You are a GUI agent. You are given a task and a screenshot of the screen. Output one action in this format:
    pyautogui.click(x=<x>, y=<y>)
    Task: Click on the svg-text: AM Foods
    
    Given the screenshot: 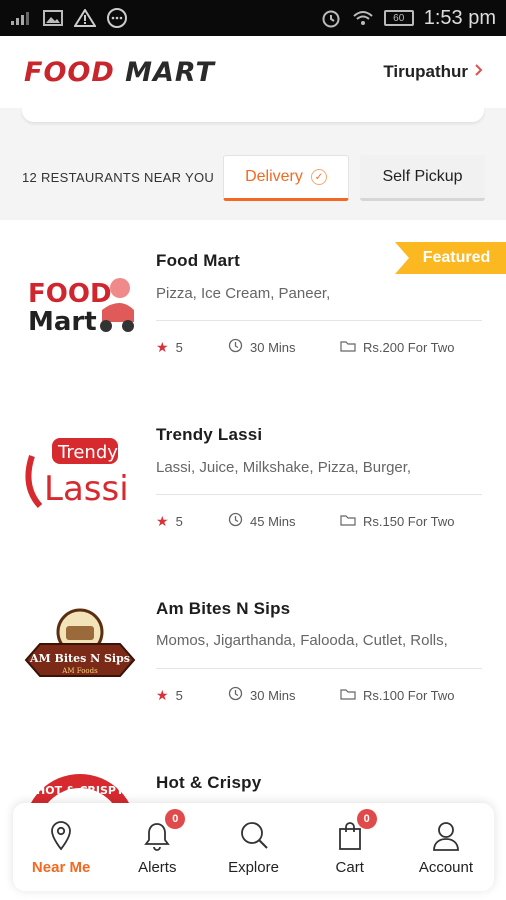 What is the action you would take?
    pyautogui.click(x=79, y=671)
    